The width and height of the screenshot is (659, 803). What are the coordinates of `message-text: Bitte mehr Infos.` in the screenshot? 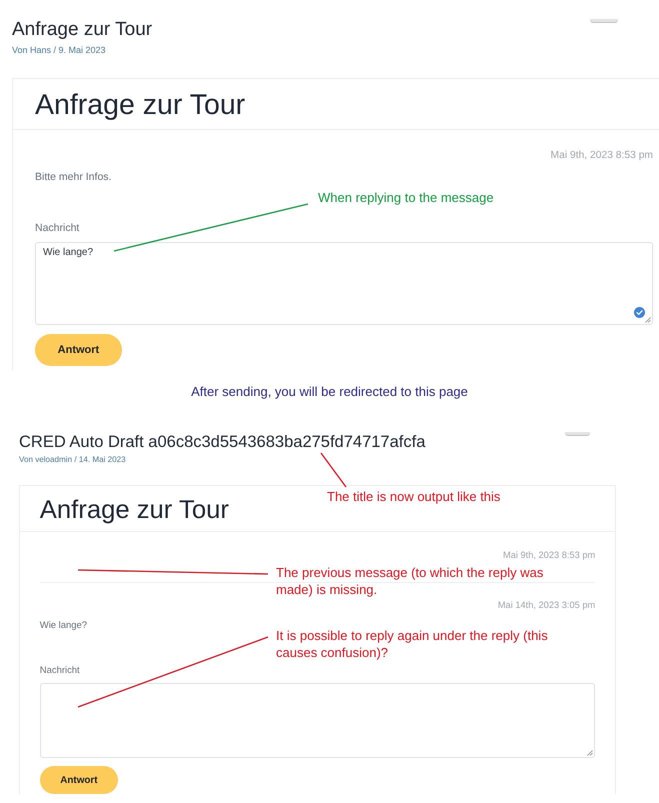 It's located at (73, 177).